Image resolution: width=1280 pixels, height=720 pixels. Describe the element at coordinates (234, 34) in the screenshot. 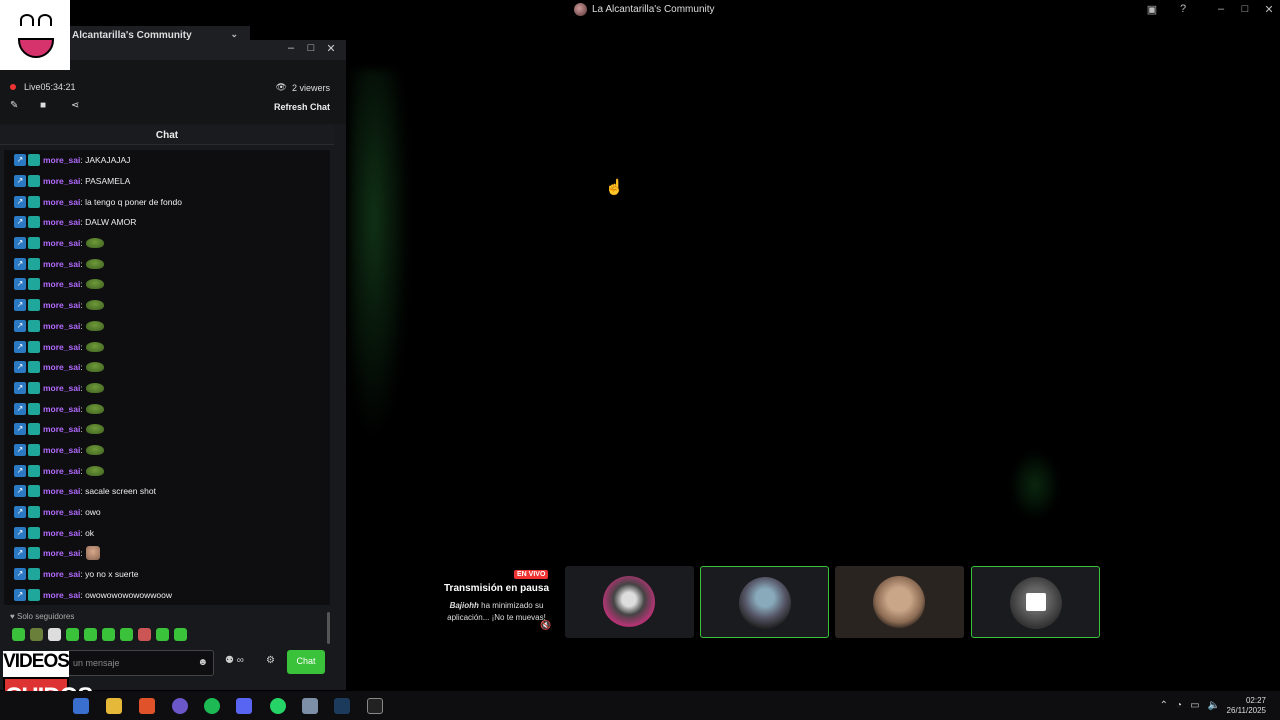

I see `chevron-down-icon: ⌄` at that location.